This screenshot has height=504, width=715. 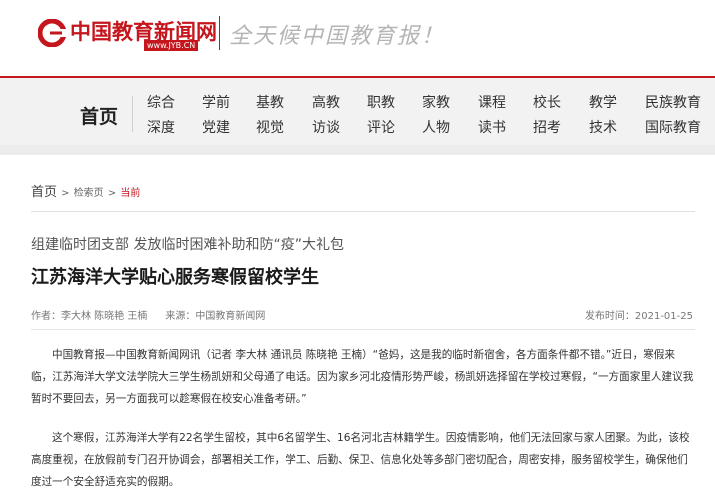 What do you see at coordinates (219, 33) in the screenshot?
I see `logo-divider` at bounding box center [219, 33].